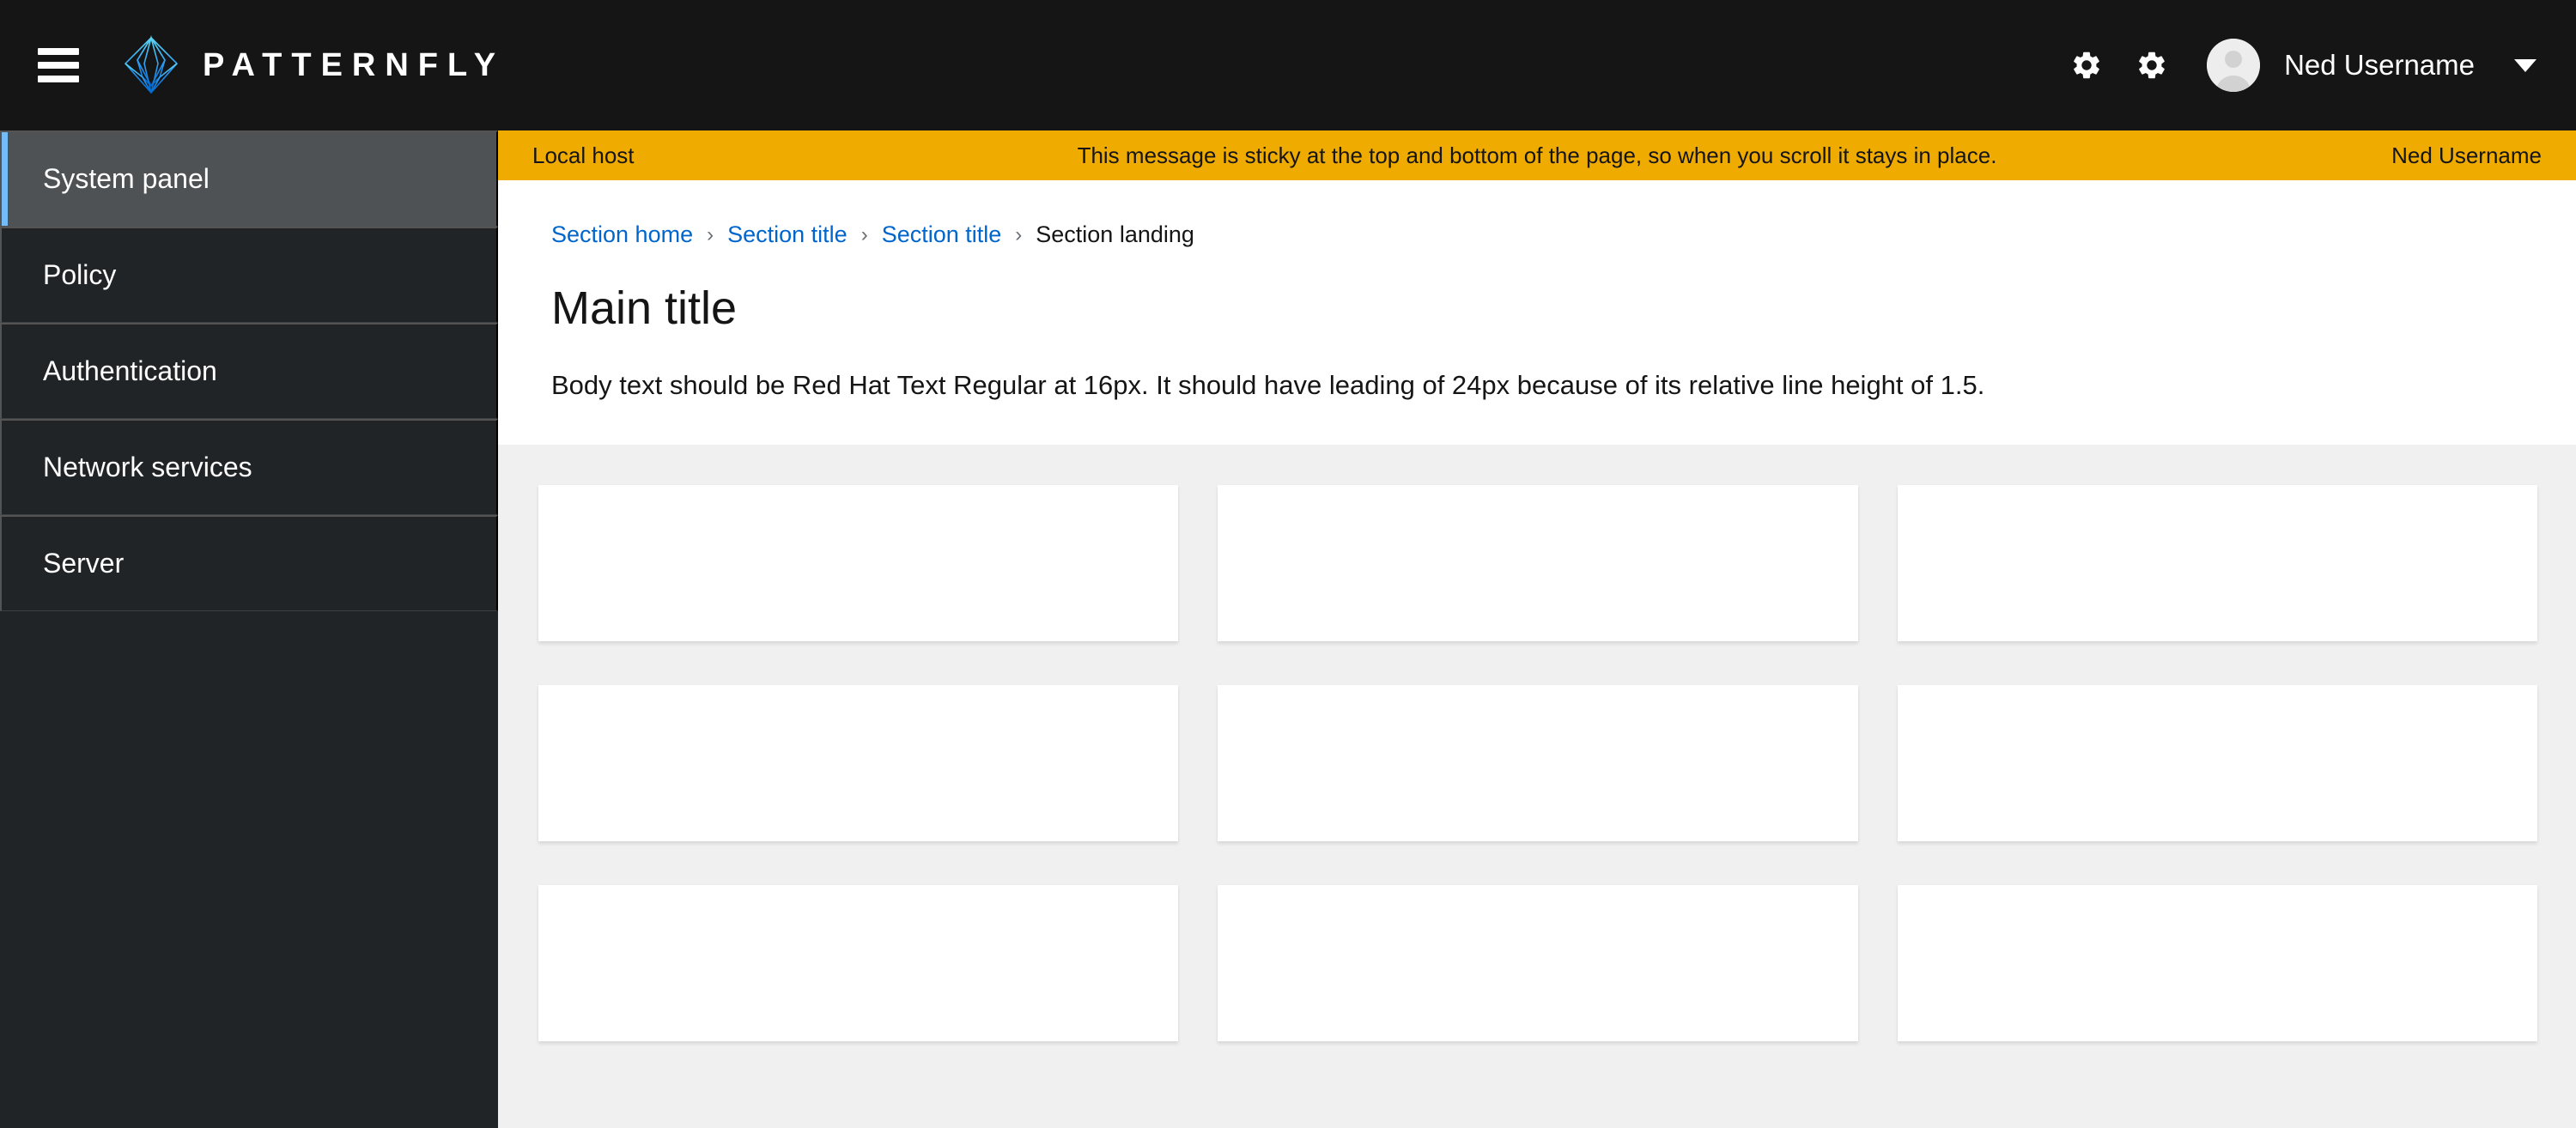  What do you see at coordinates (2379, 65) in the screenshot?
I see `user-name-label: Ned Username` at bounding box center [2379, 65].